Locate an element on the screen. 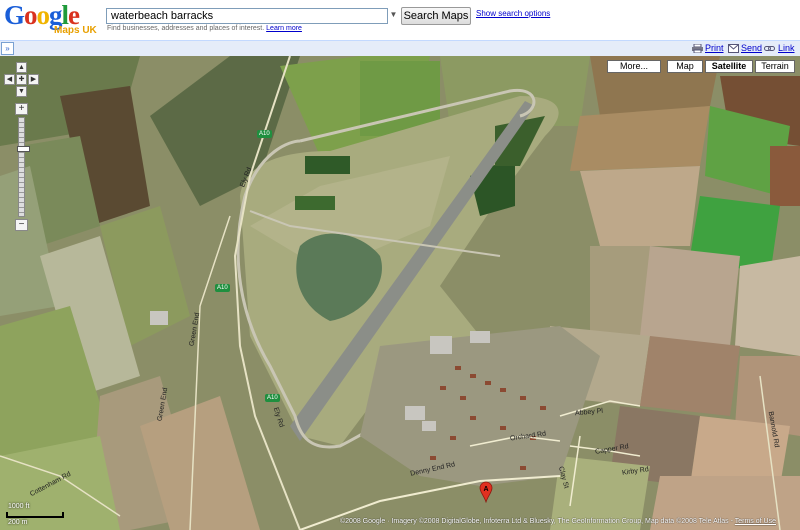 The image size is (800, 530). scale-bar: 1000 ft 200 m is located at coordinates (36, 515).